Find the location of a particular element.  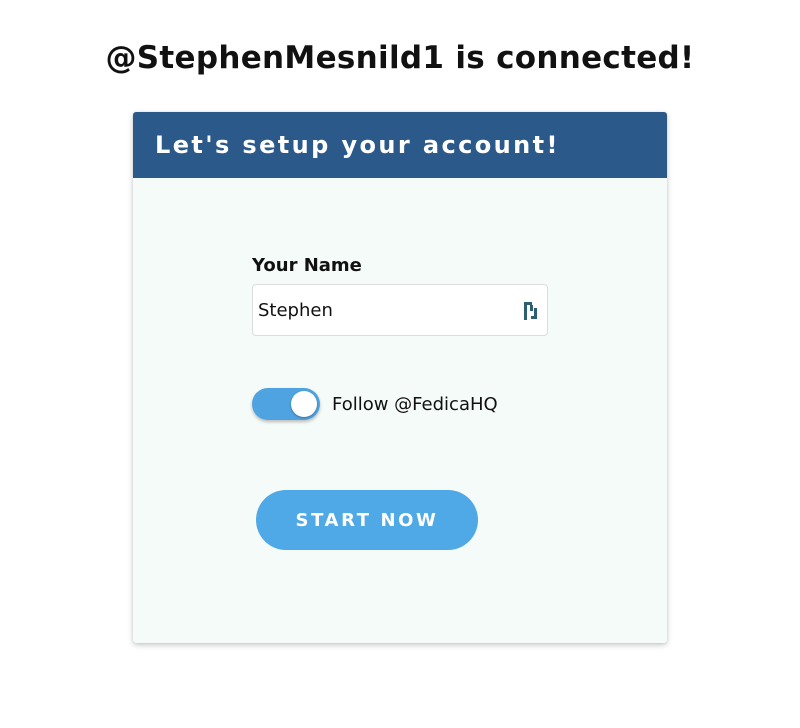

card-header: Let's setup your account! is located at coordinates (400, 145).